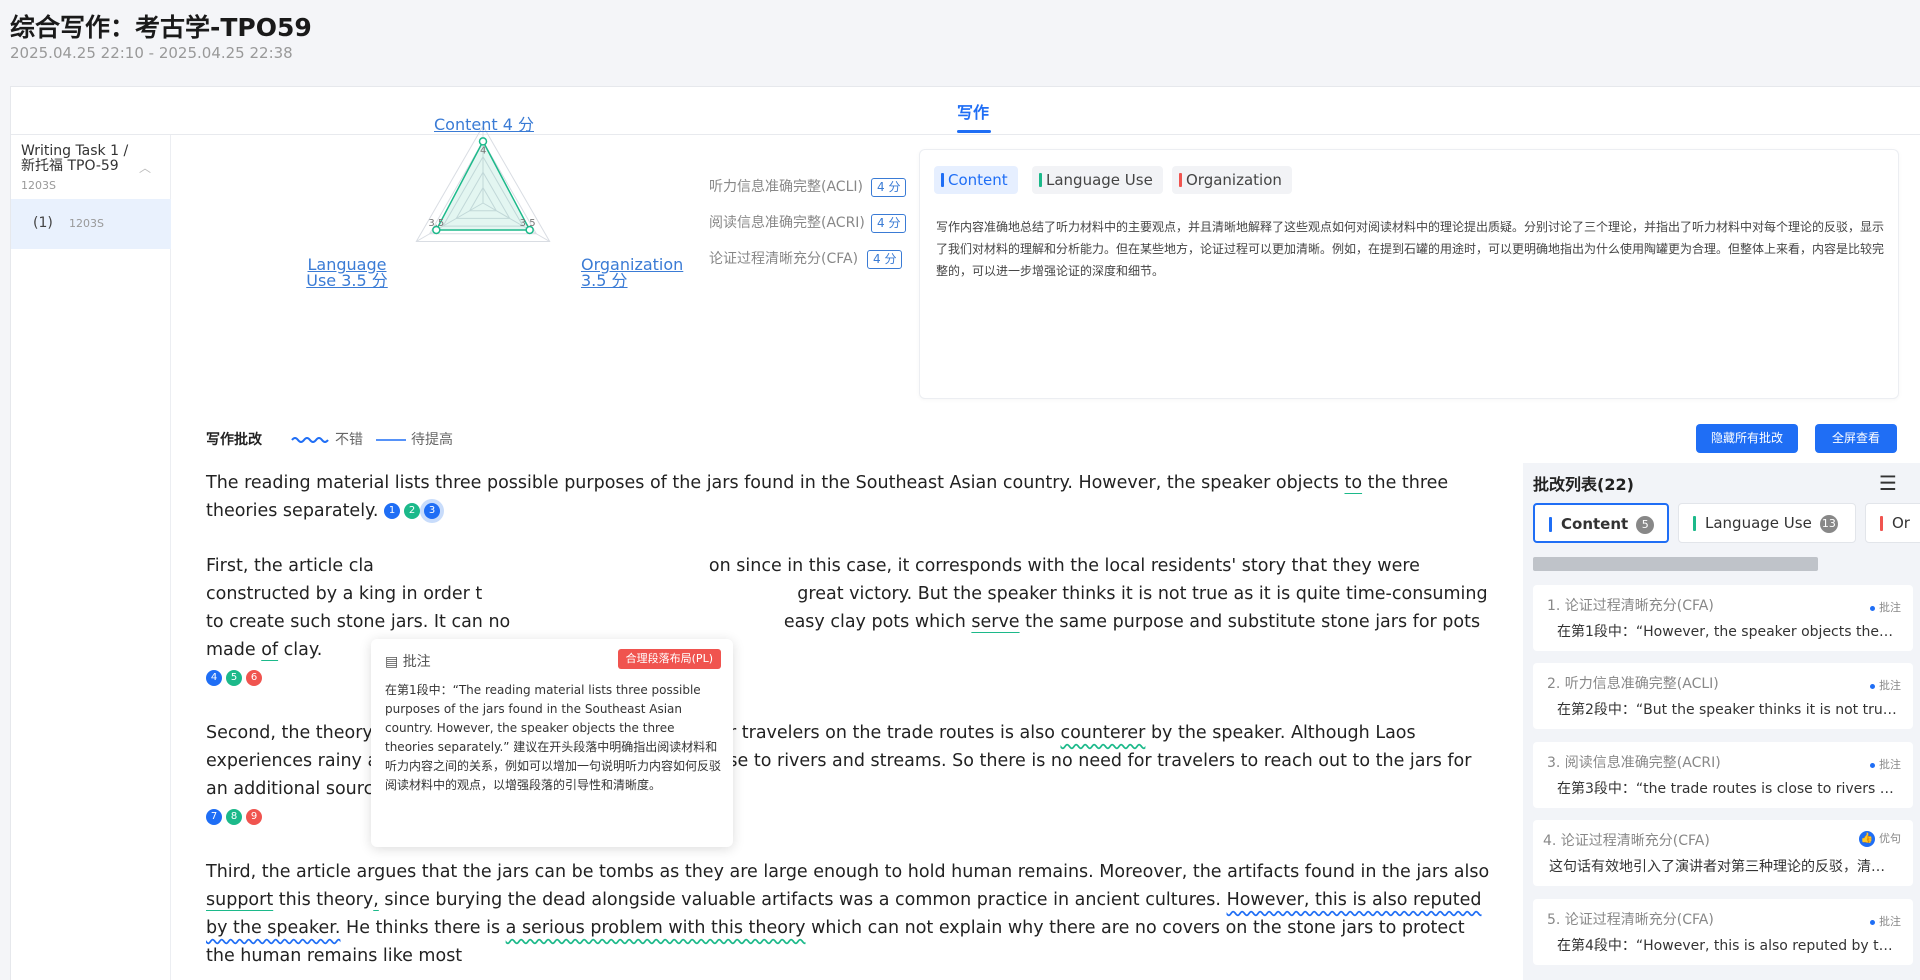 The image size is (1920, 980). Describe the element at coordinates (416, 662) in the screenshot. I see `popup-title: 批注` at that location.